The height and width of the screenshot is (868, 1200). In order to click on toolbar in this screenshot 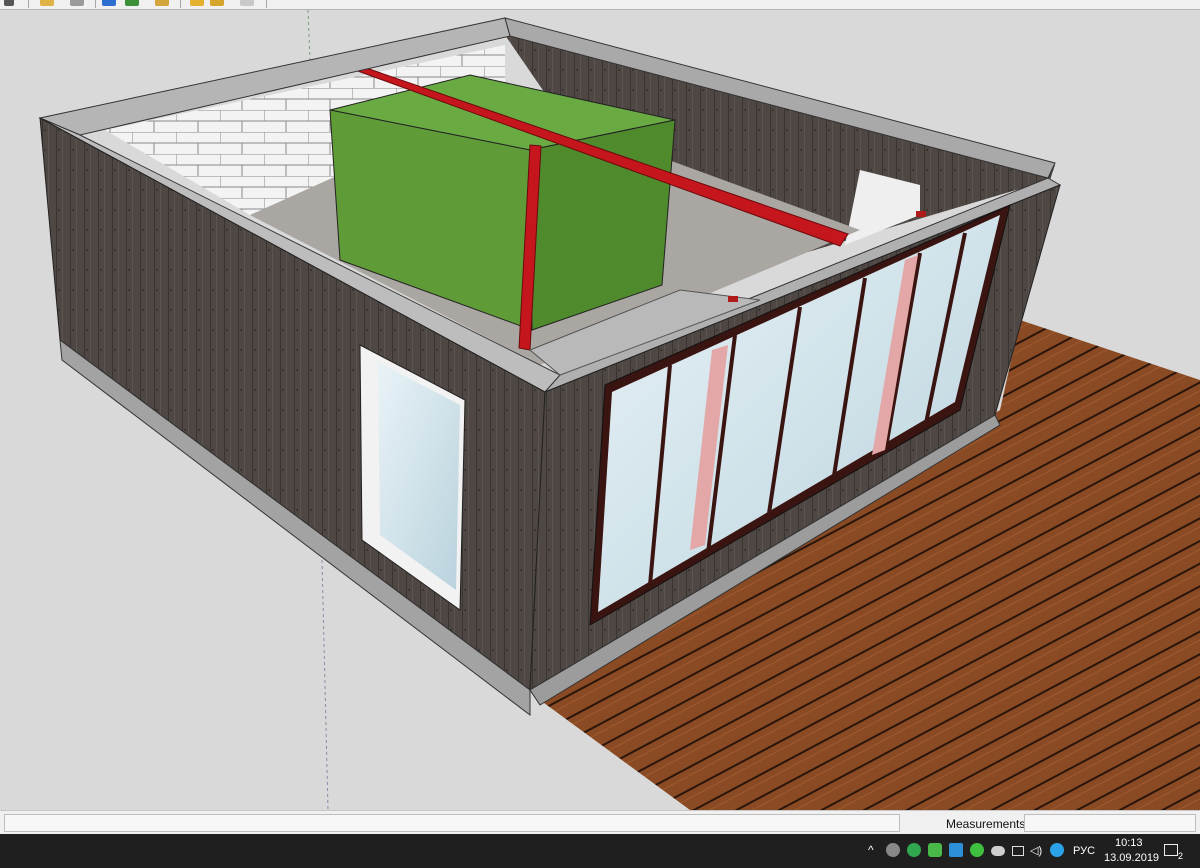, I will do `click(600, 5)`.